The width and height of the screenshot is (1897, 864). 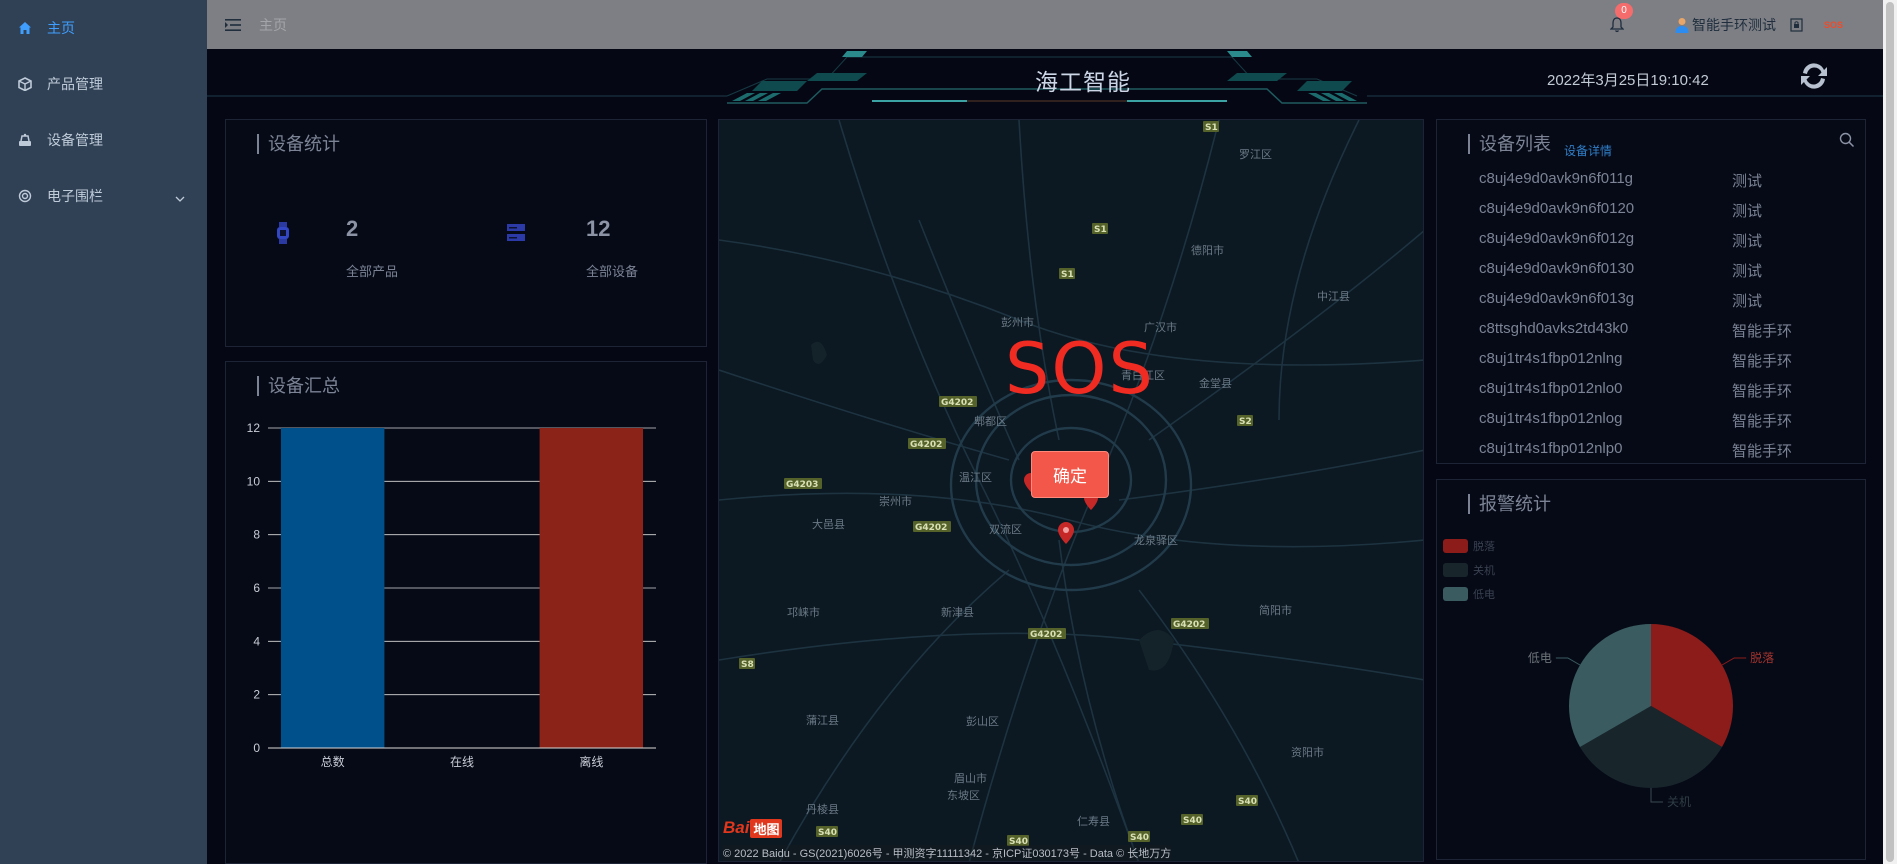 I want to click on device-list-row: c8uj4e9d0avk9n6f0120 测试, so click(x=1620, y=210).